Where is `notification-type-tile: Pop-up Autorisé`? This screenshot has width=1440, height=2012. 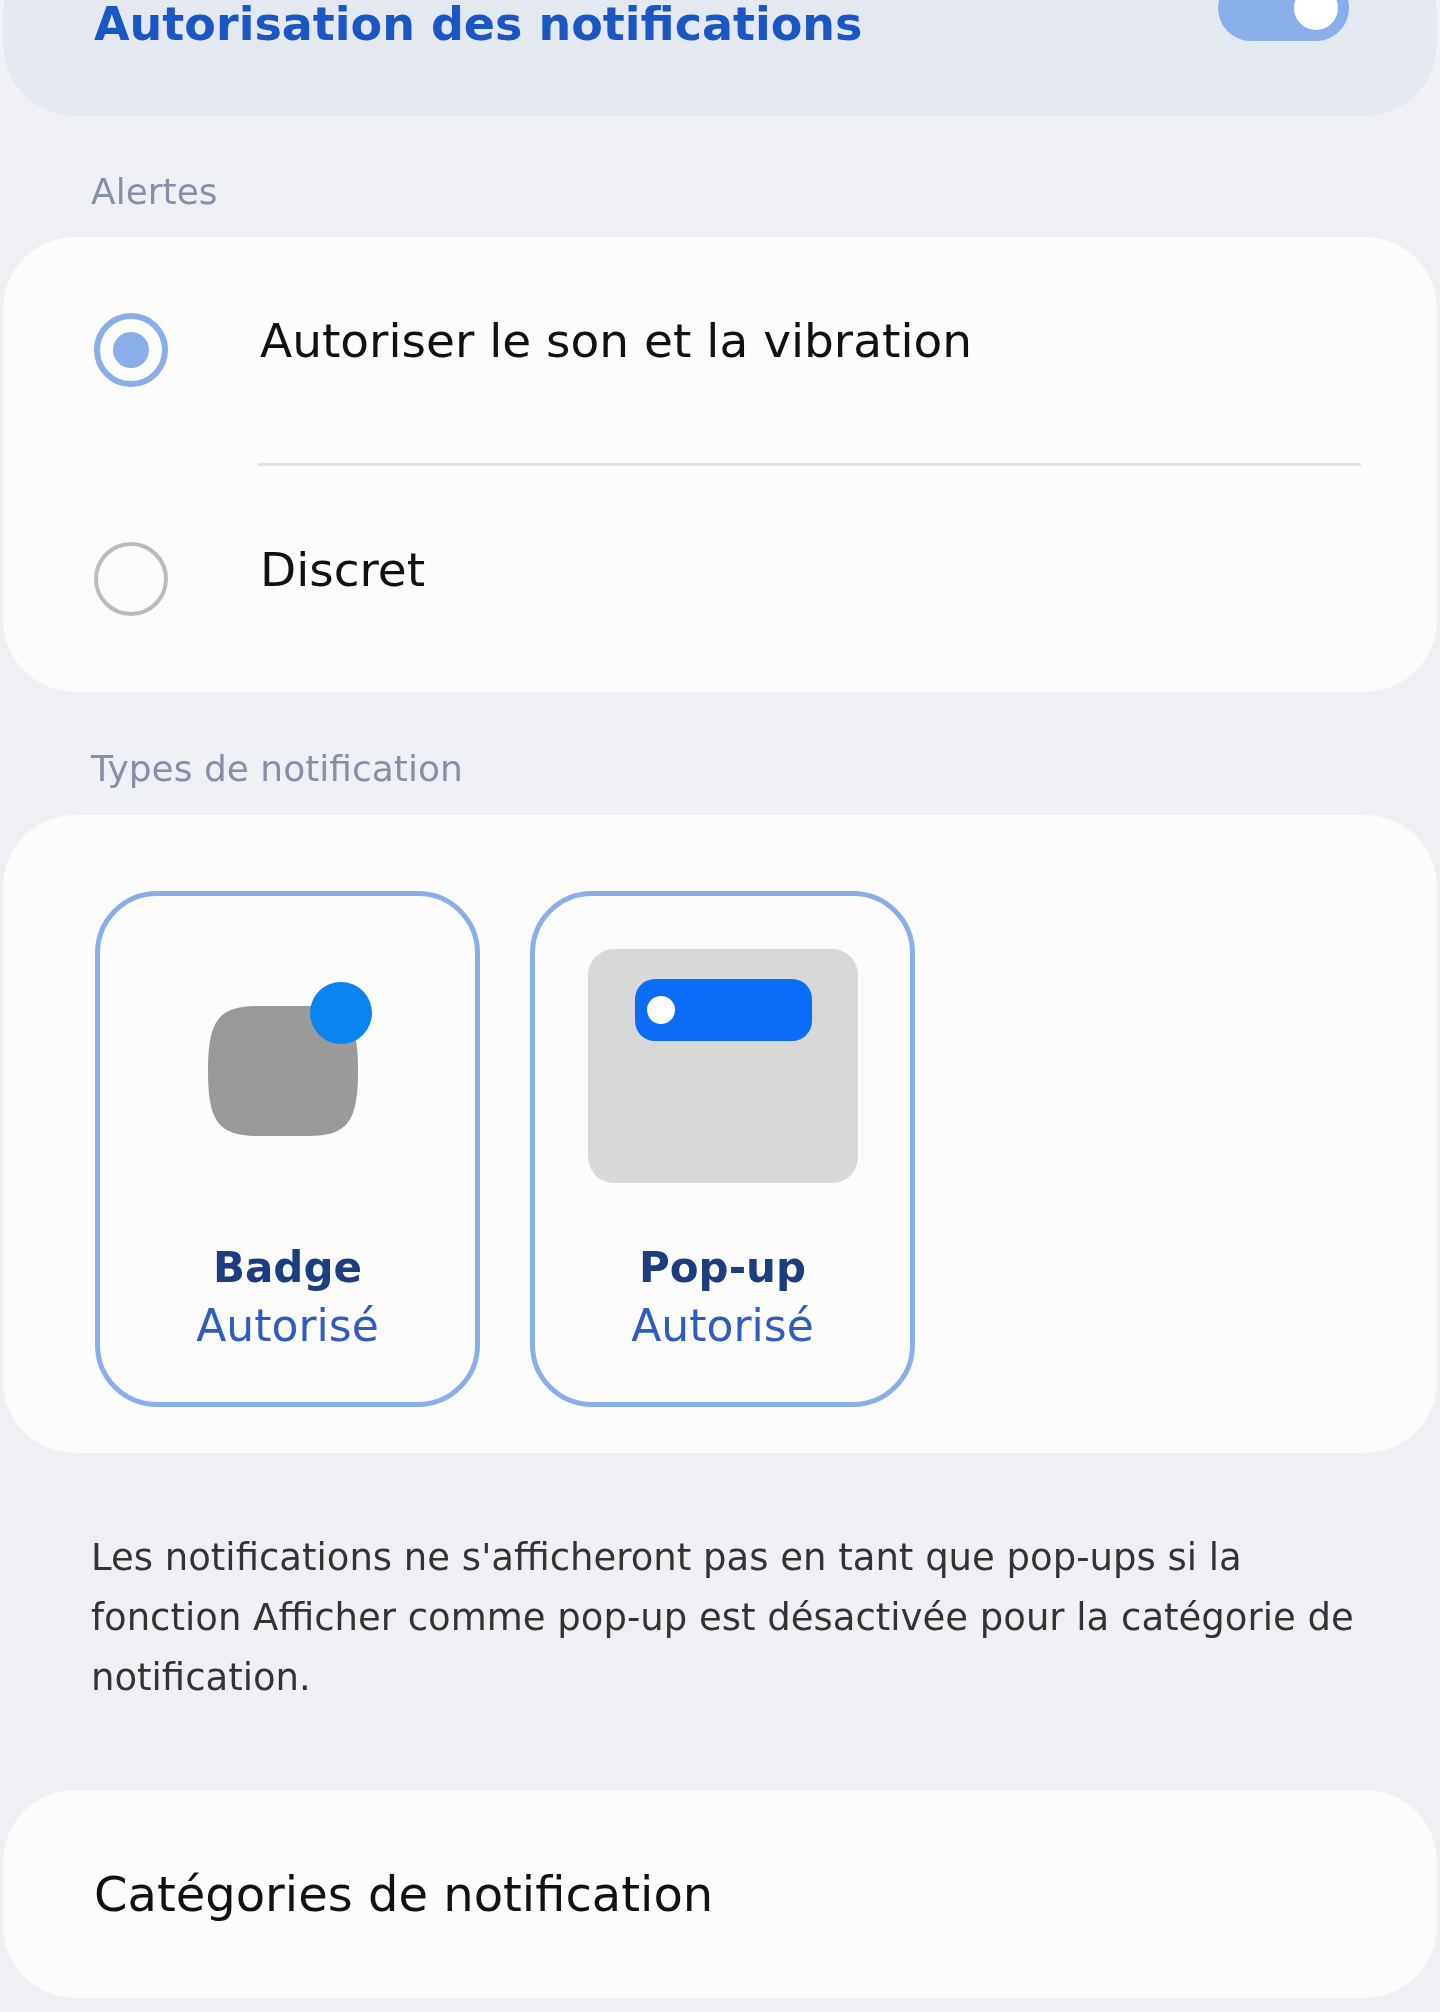
notification-type-tile: Pop-up Autorisé is located at coordinates (722, 1149).